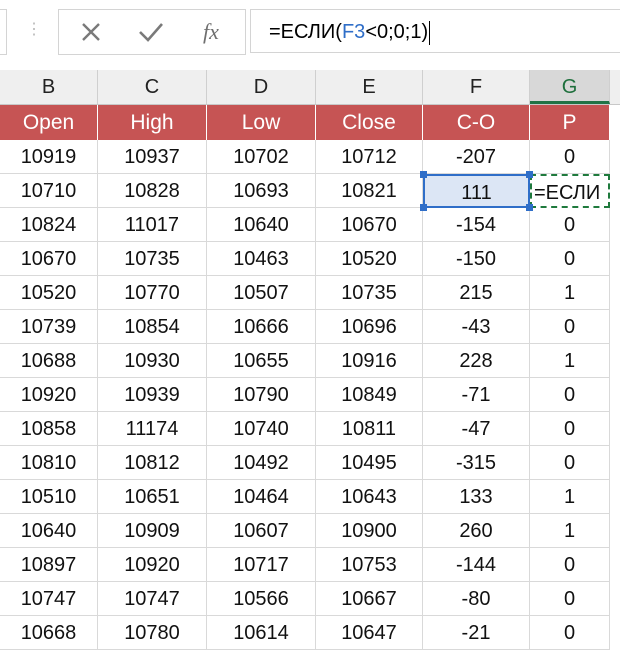 The width and height of the screenshot is (620, 657). I want to click on table-cell: 10495, so click(369, 463).